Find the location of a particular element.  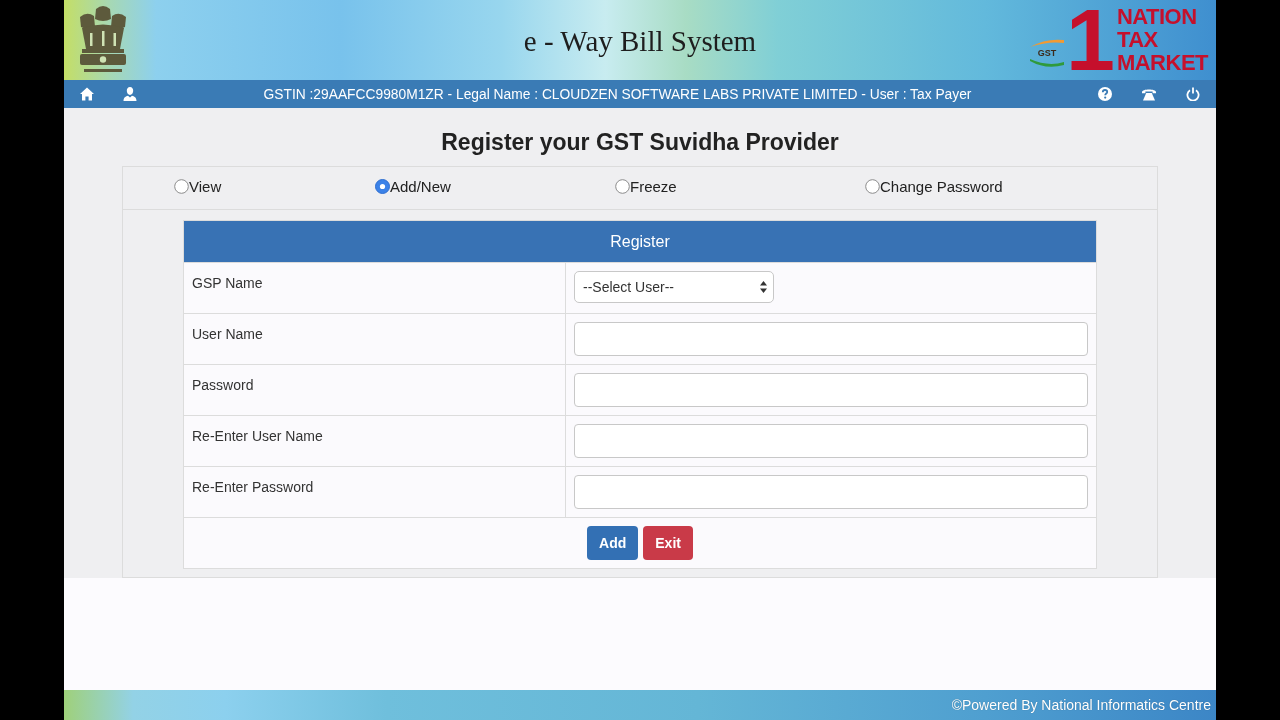

radio-option: View is located at coordinates (198, 186).